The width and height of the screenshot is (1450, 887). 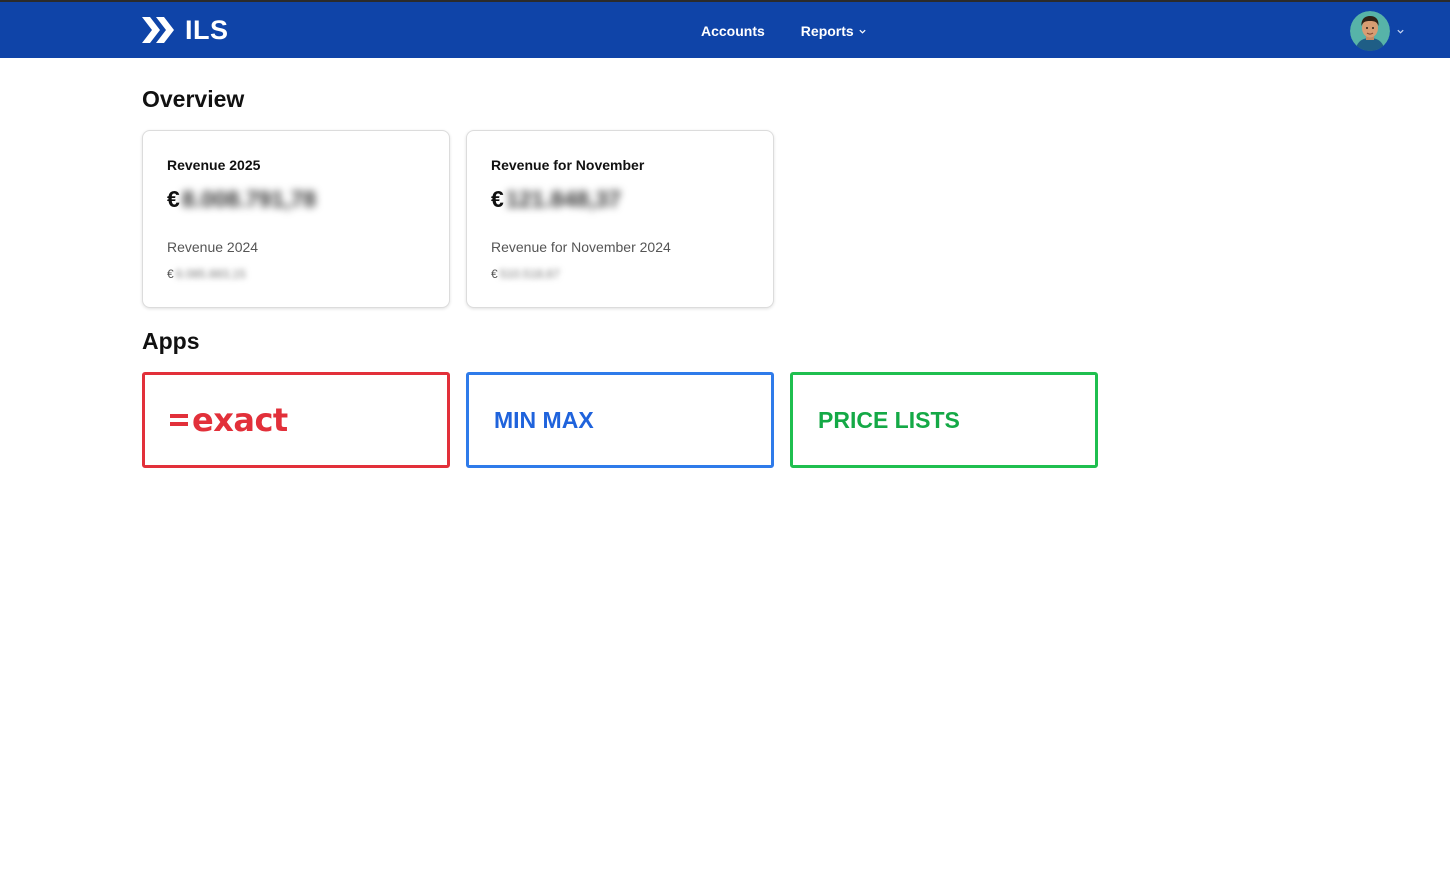 What do you see at coordinates (214, 165) in the screenshot?
I see `stat-label: Revenue 2025` at bounding box center [214, 165].